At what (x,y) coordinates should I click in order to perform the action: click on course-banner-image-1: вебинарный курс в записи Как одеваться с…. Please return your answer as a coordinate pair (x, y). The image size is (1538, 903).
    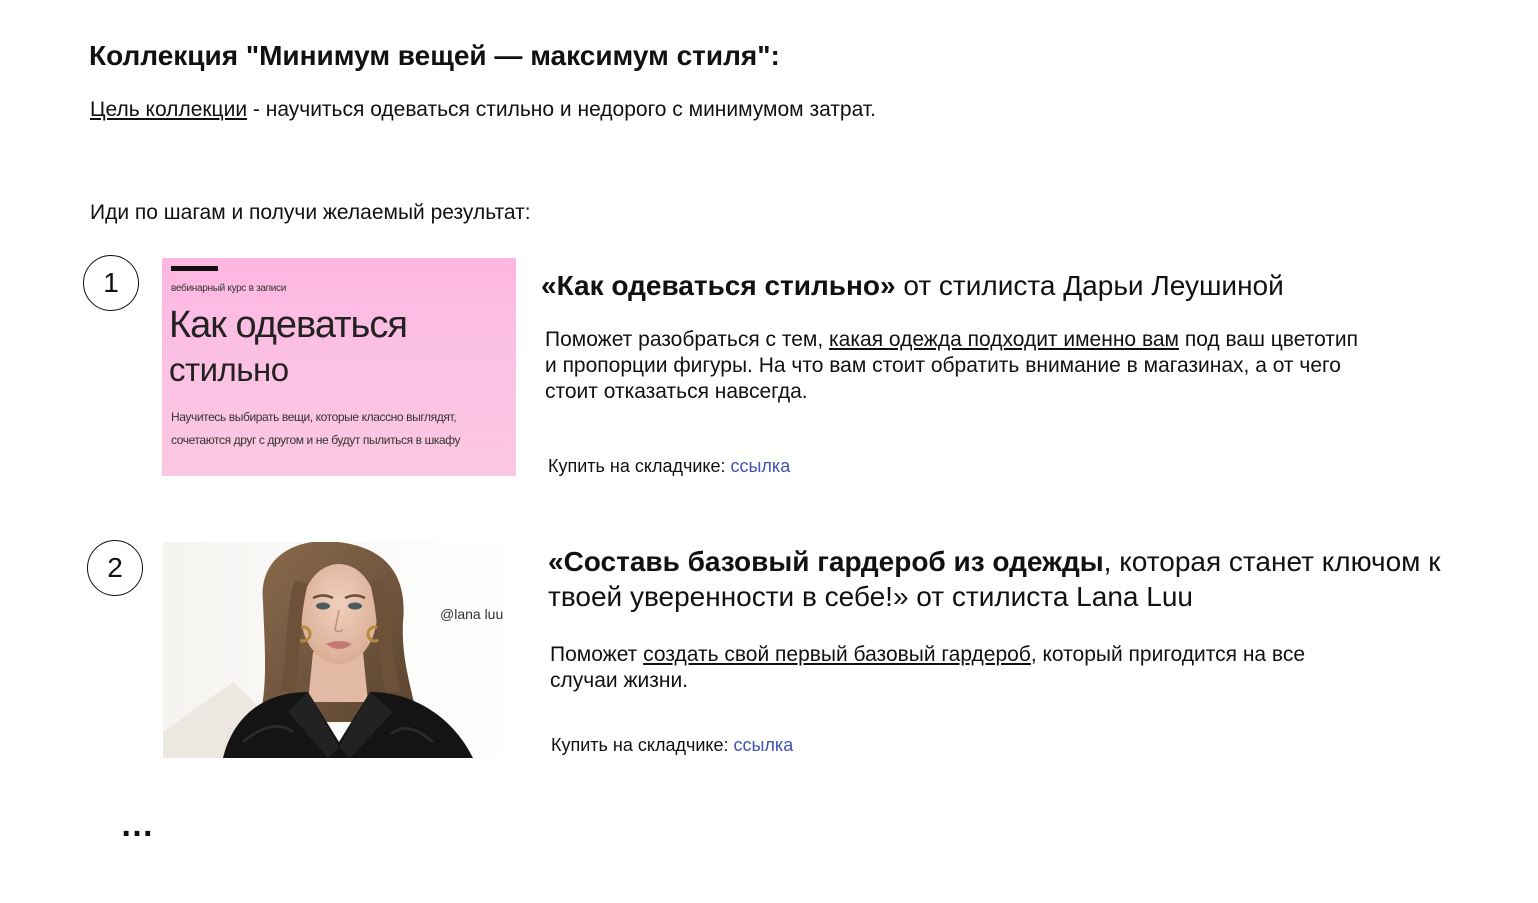
    Looking at the image, I should click on (339, 367).